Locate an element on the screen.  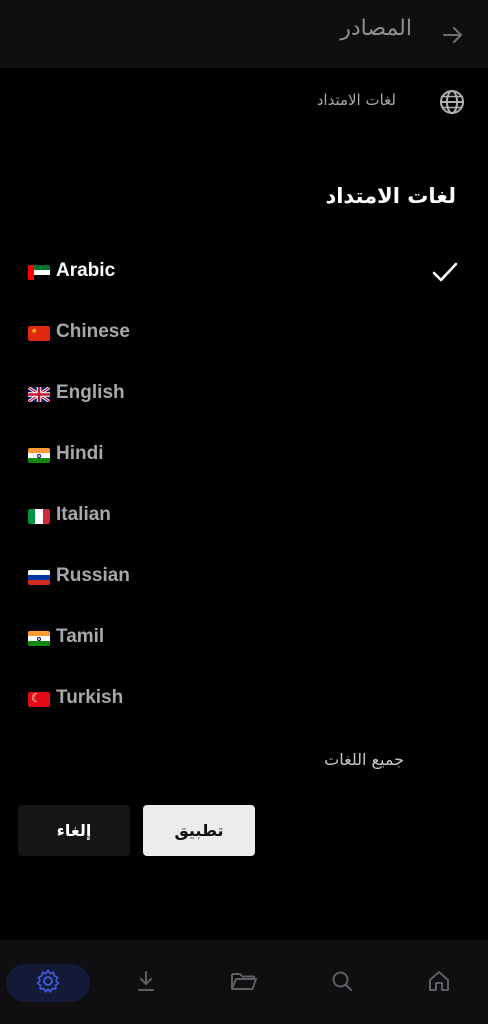
back-button is located at coordinates (453, 35).